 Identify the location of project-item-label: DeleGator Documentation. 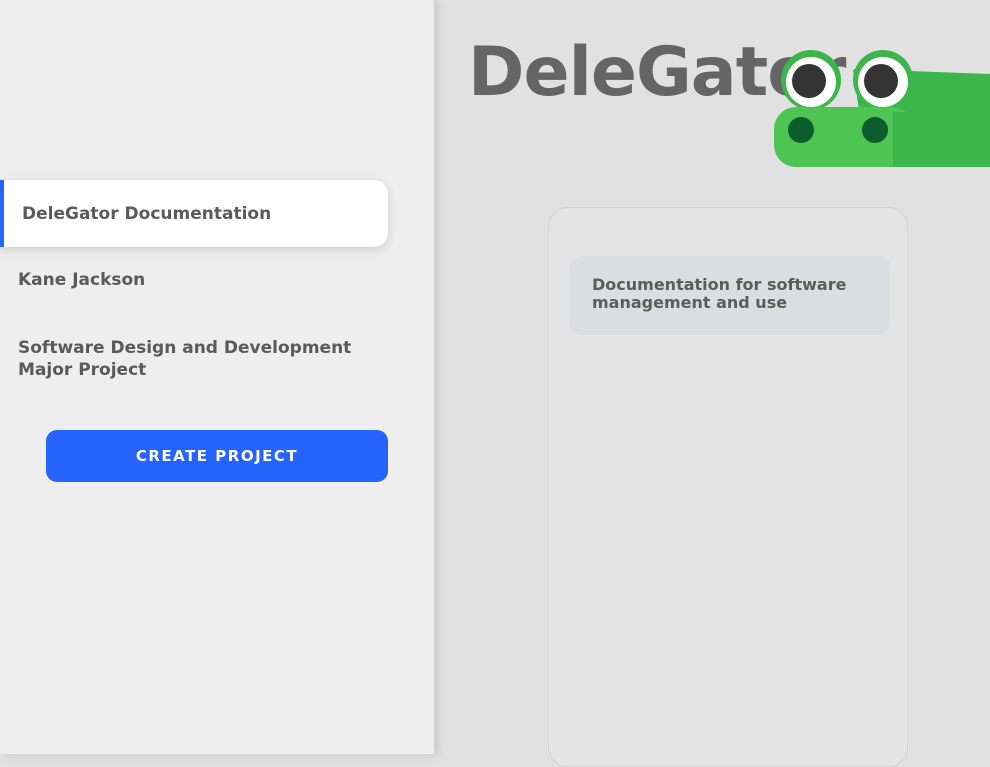
(147, 213).